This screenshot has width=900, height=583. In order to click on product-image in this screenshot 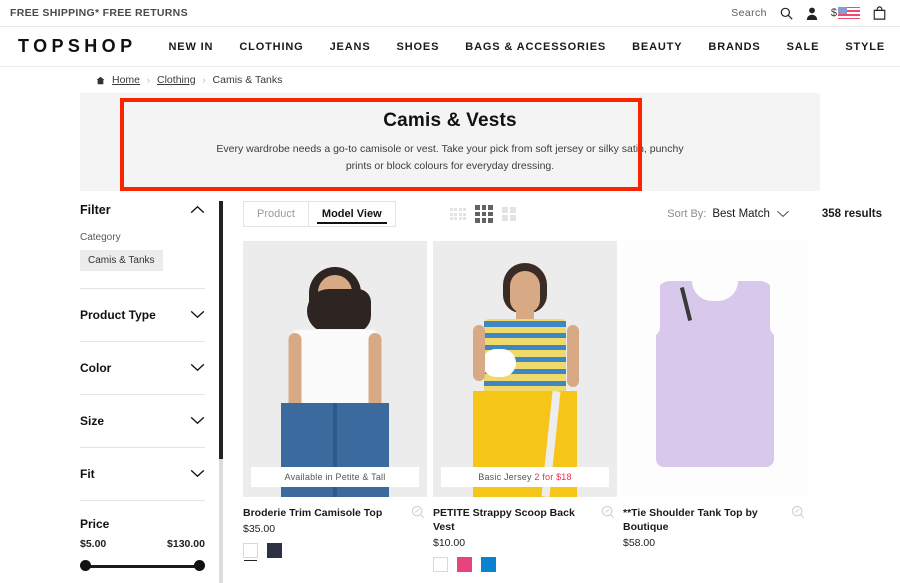, I will do `click(715, 369)`.